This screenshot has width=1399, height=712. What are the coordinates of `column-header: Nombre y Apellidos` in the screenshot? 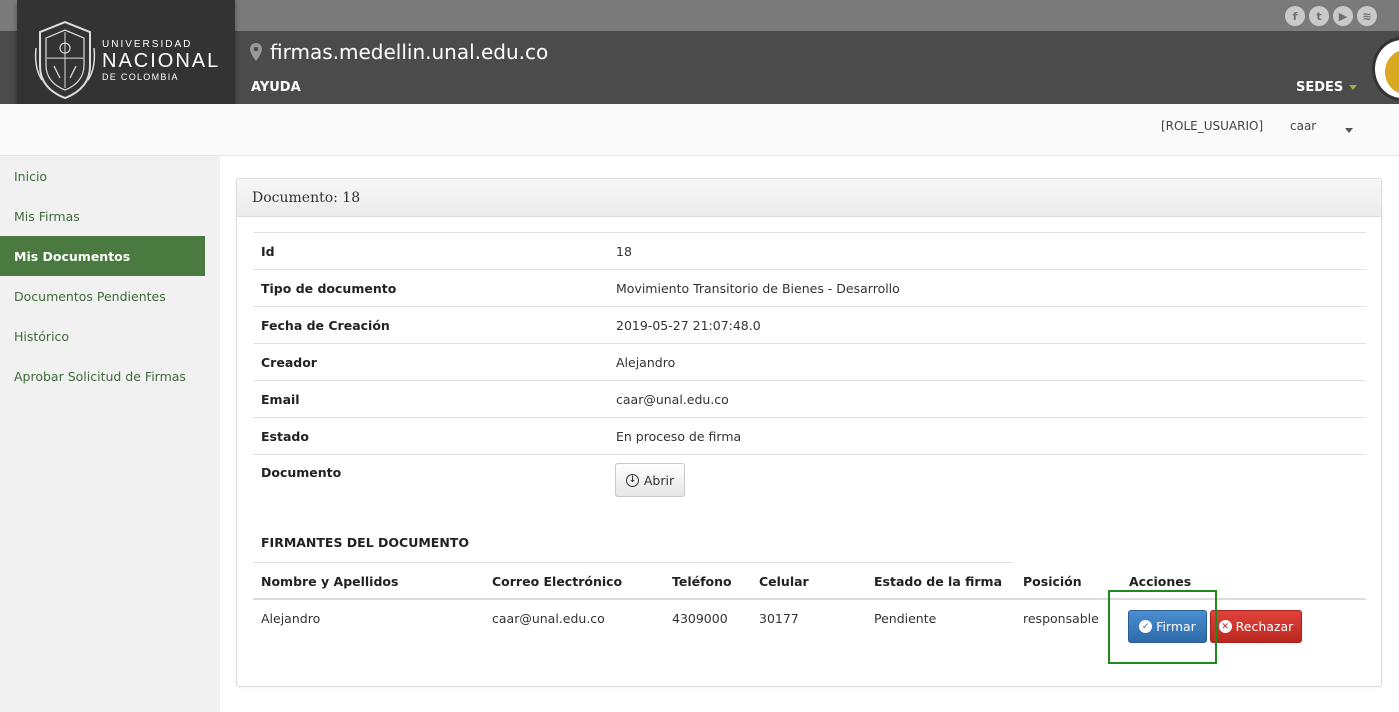 It's located at (330, 581).